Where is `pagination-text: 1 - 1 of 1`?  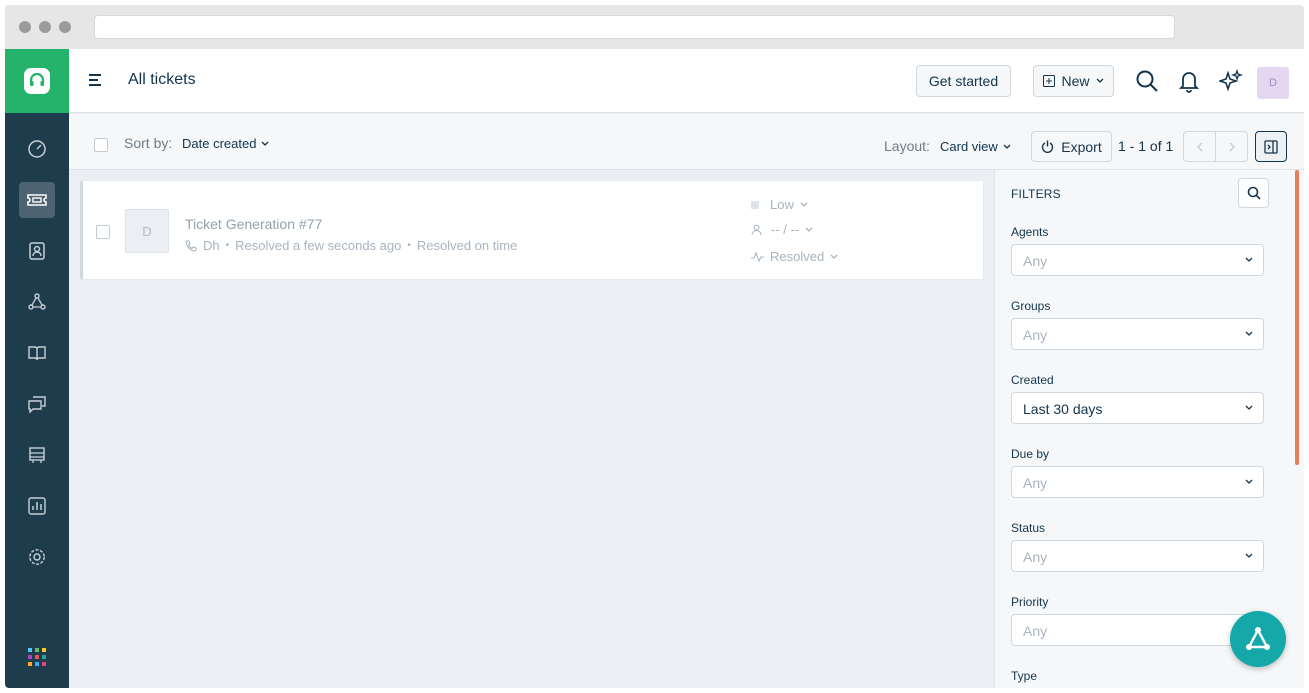 pagination-text: 1 - 1 of 1 is located at coordinates (1146, 146).